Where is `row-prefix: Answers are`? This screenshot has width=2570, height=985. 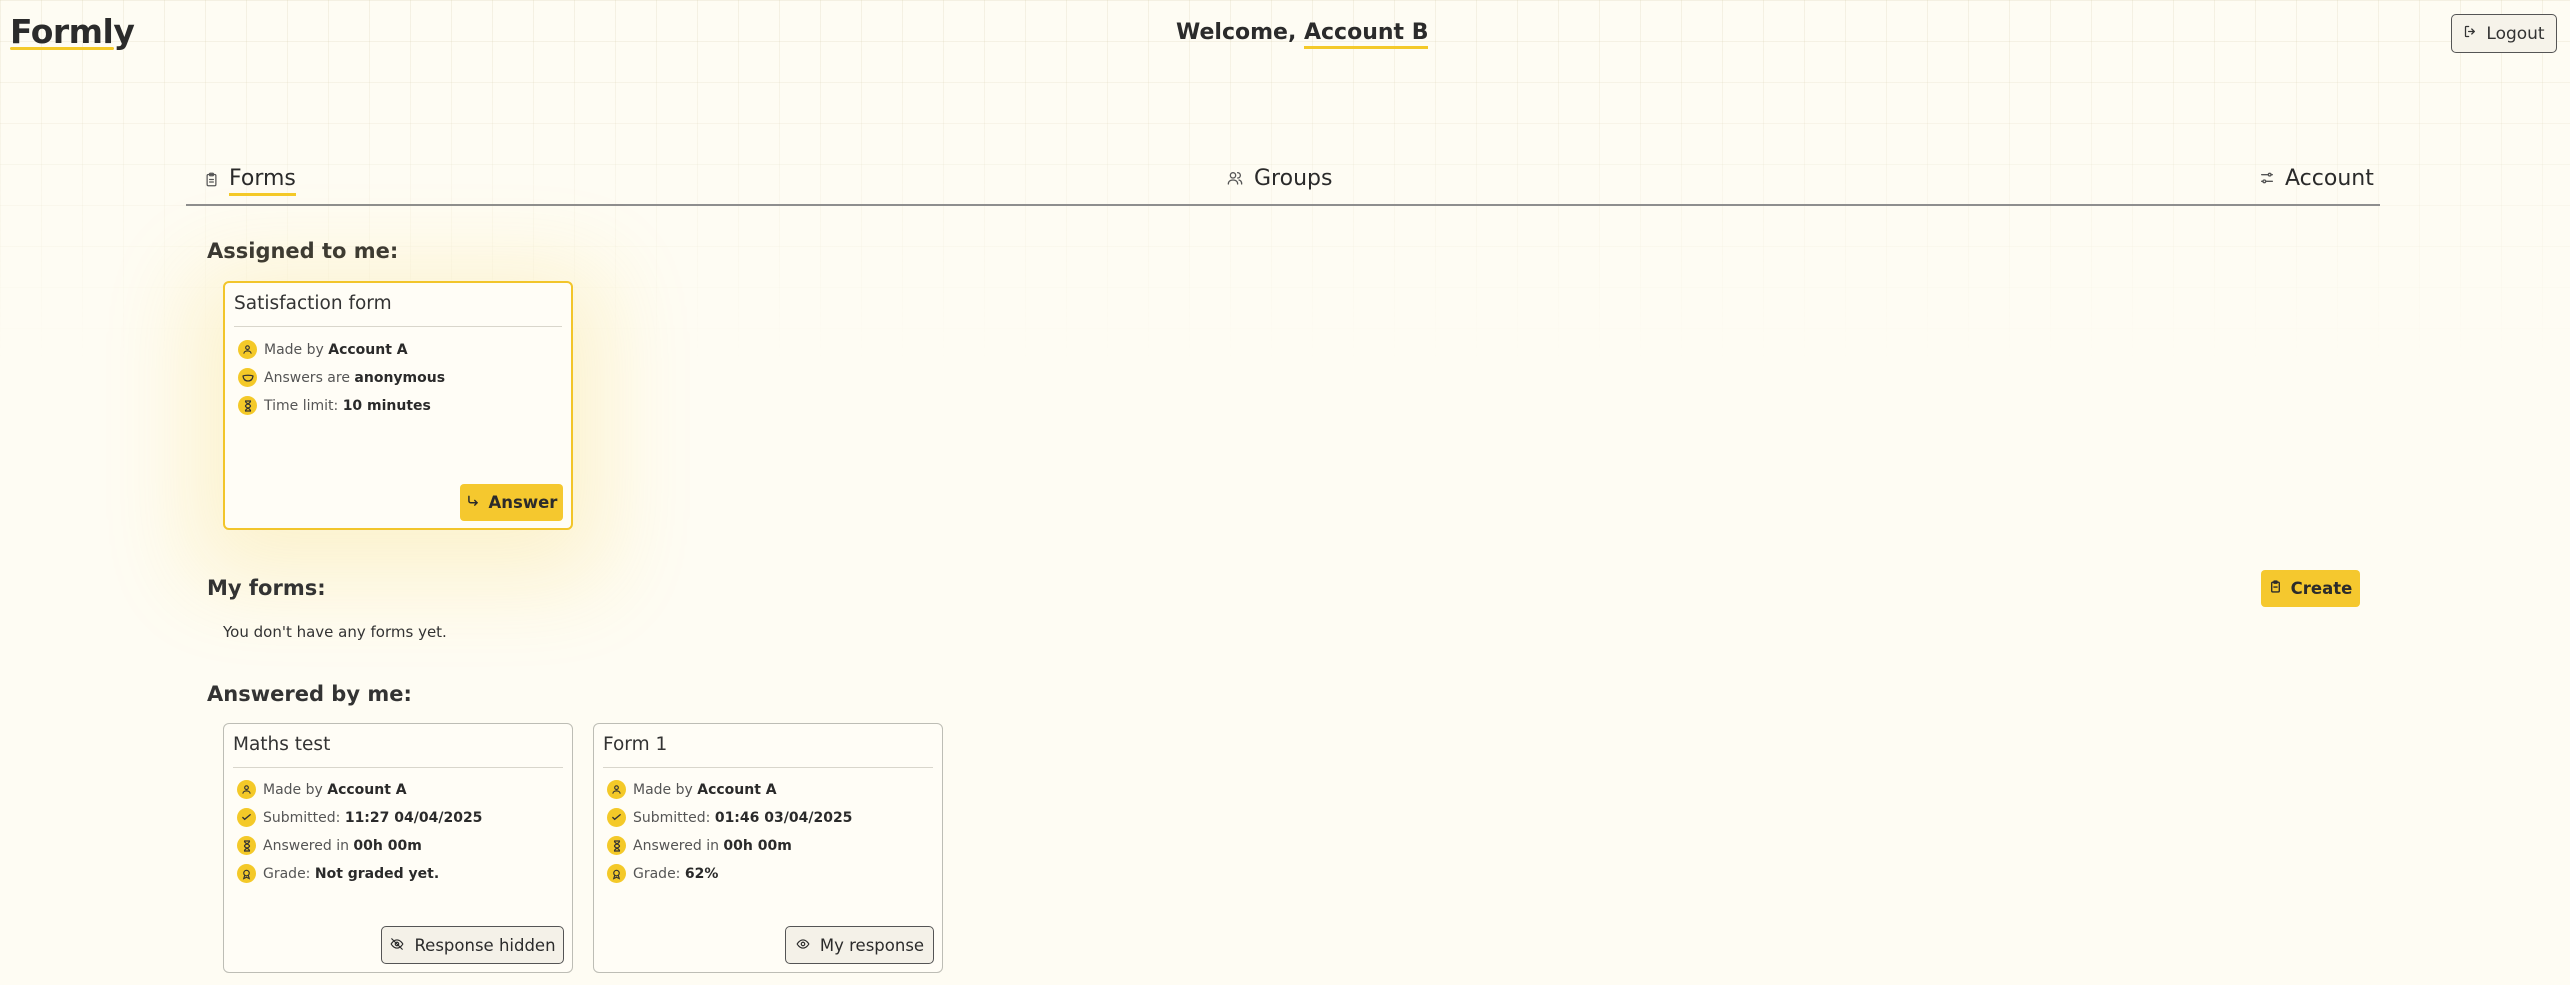 row-prefix: Answers are is located at coordinates (309, 377).